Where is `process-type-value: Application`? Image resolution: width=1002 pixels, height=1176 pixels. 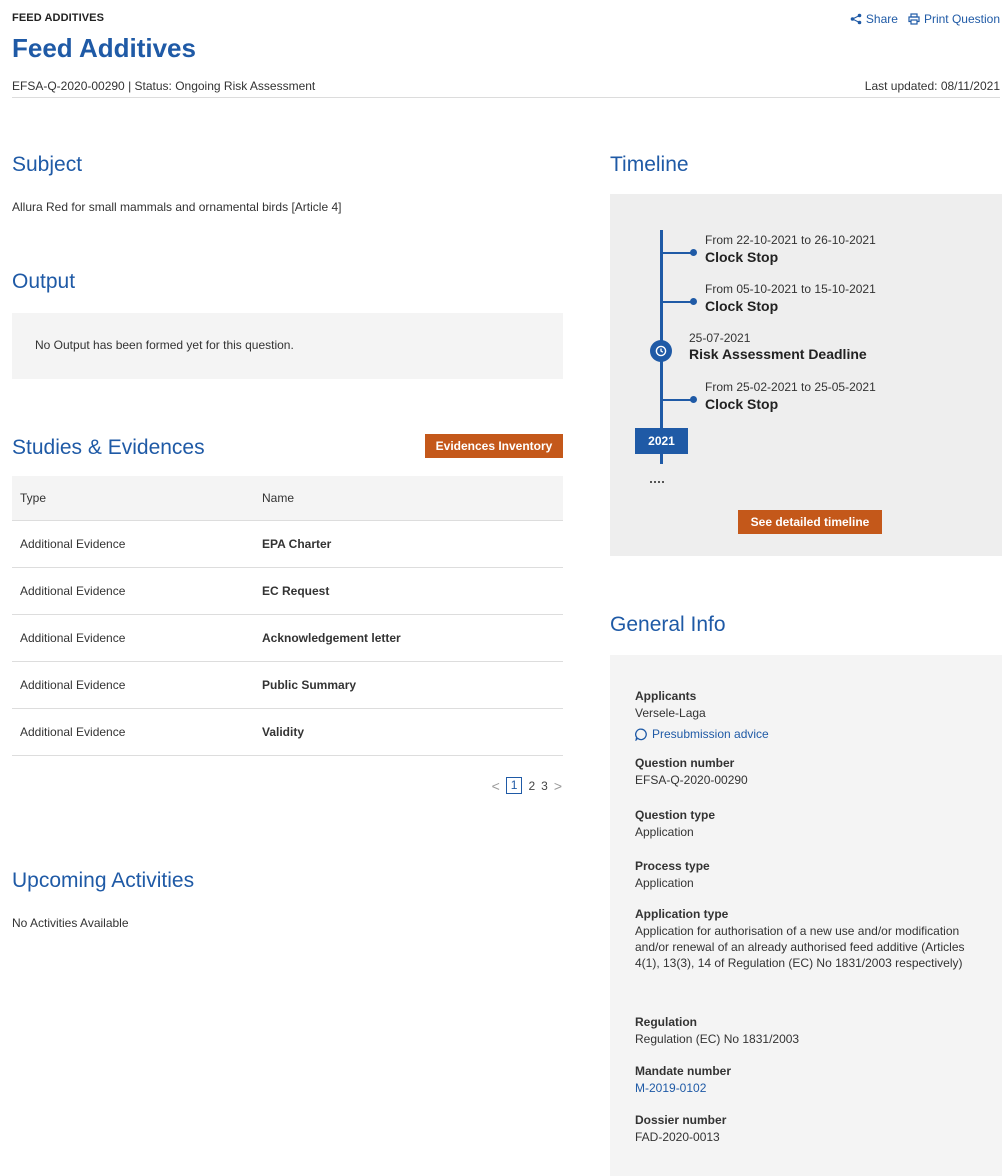
process-type-value: Application is located at coordinates (664, 883).